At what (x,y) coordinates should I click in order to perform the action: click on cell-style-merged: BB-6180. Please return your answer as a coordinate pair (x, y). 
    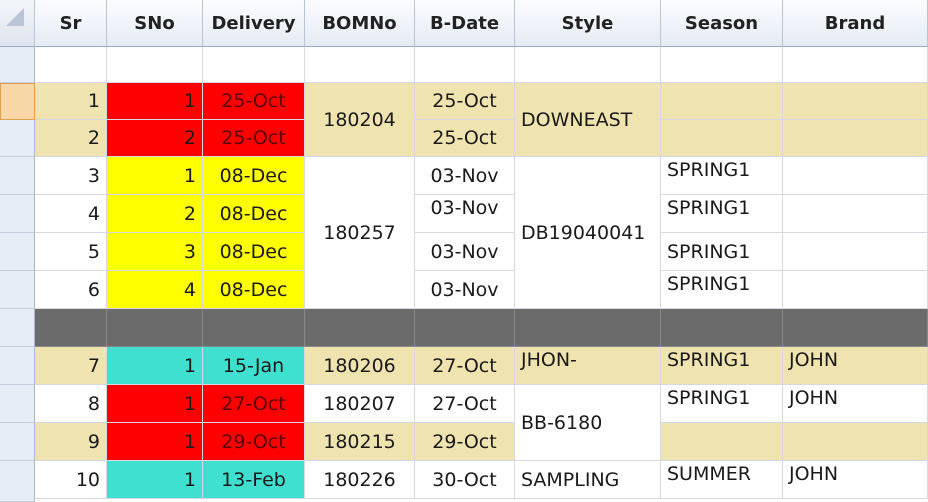
    Looking at the image, I should click on (588, 423).